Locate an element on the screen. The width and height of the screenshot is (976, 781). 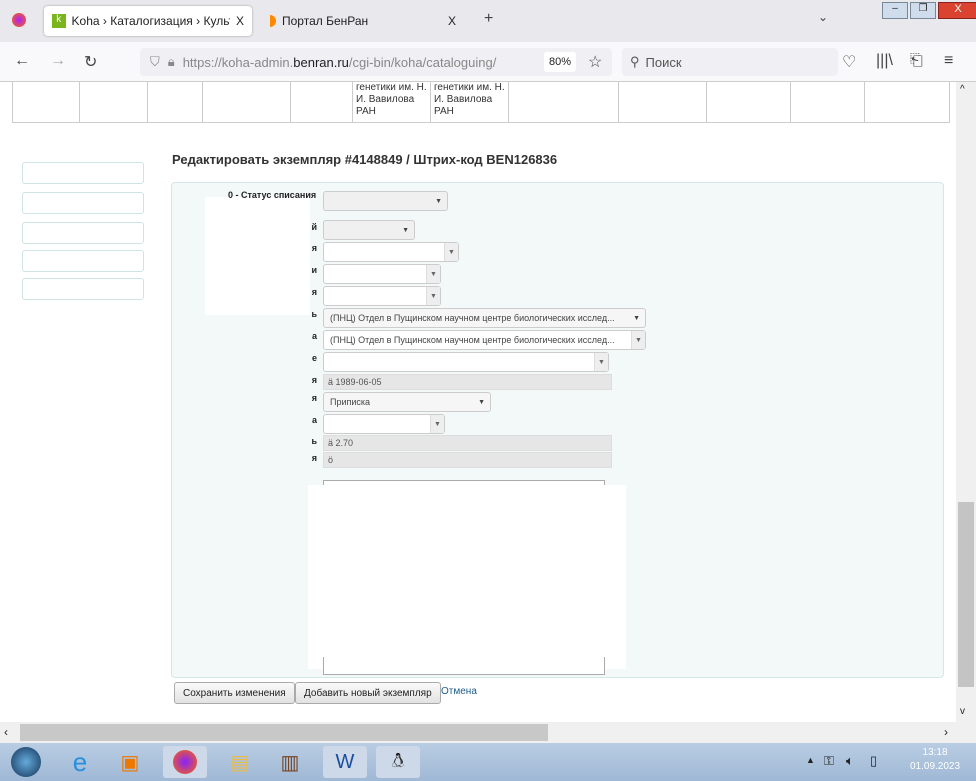
tab-label: Портал БенРан is located at coordinates (325, 21).